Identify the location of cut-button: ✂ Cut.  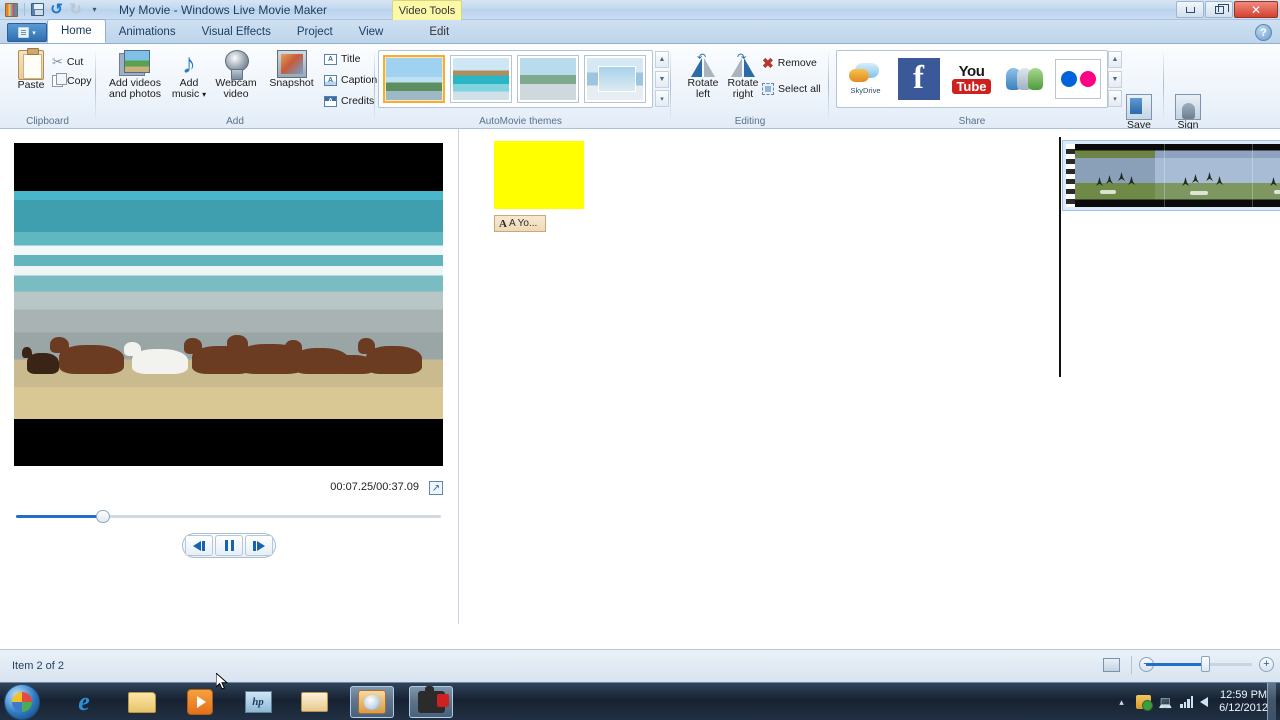
(67, 62).